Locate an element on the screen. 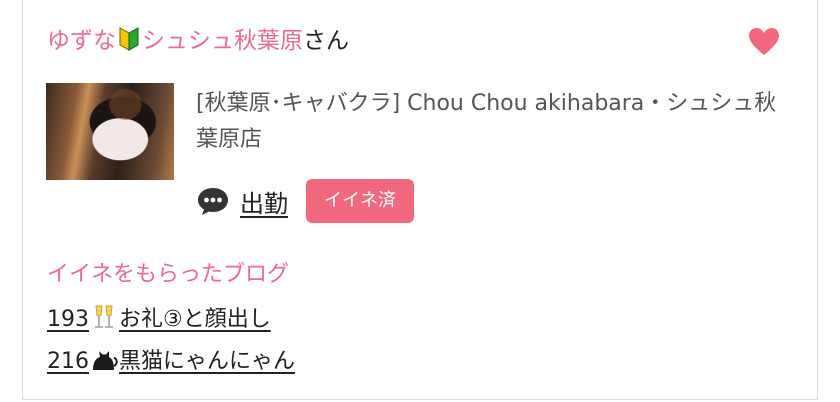 The height and width of the screenshot is (402, 840). blog-like-count: 193 is located at coordinates (68, 319).